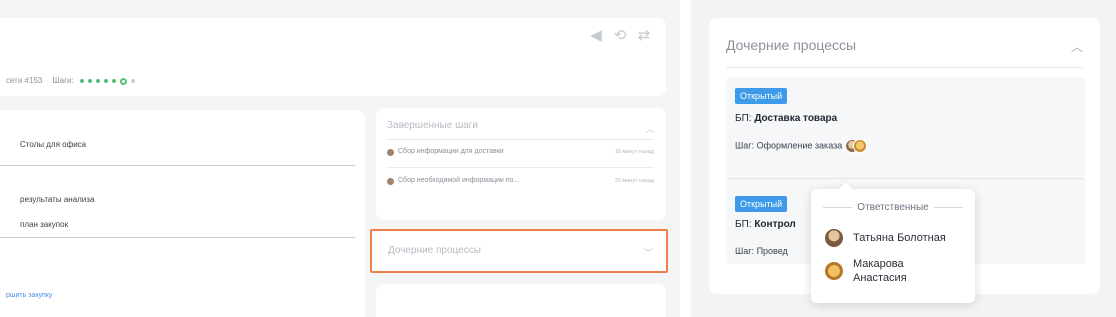 The width and height of the screenshot is (1116, 317). What do you see at coordinates (519, 251) in the screenshot?
I see `child-processes-collapsed: Дочерние процессы ﹀` at bounding box center [519, 251].